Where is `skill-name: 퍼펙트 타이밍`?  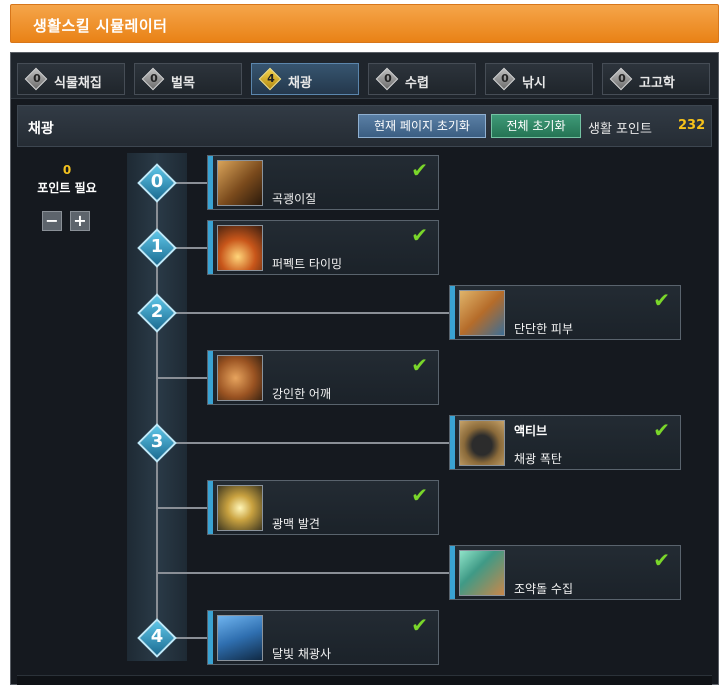 skill-name: 퍼펙트 타이밍 is located at coordinates (307, 264).